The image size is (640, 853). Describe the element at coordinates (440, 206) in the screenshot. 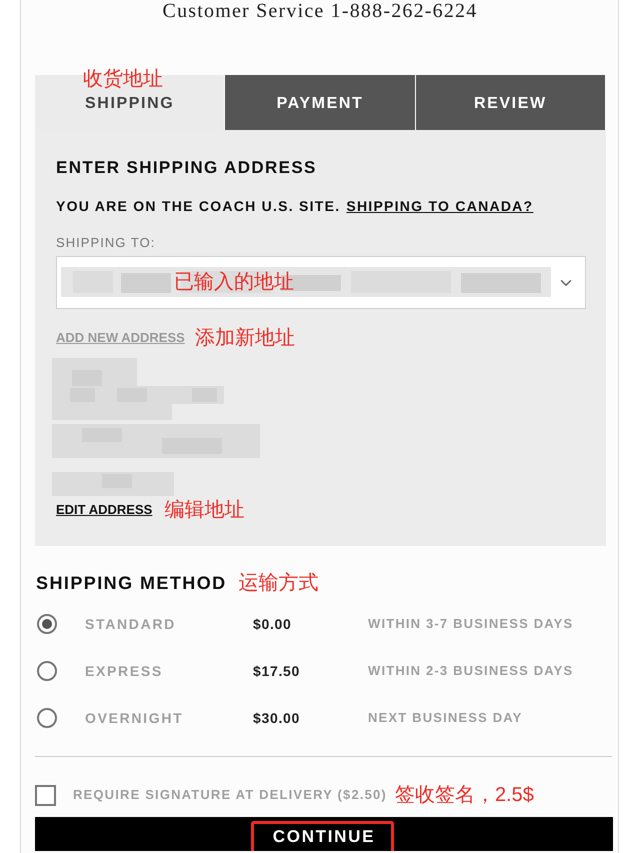

I see `shipping-to-canada-link: SHIPPING TO CANADA?` at that location.